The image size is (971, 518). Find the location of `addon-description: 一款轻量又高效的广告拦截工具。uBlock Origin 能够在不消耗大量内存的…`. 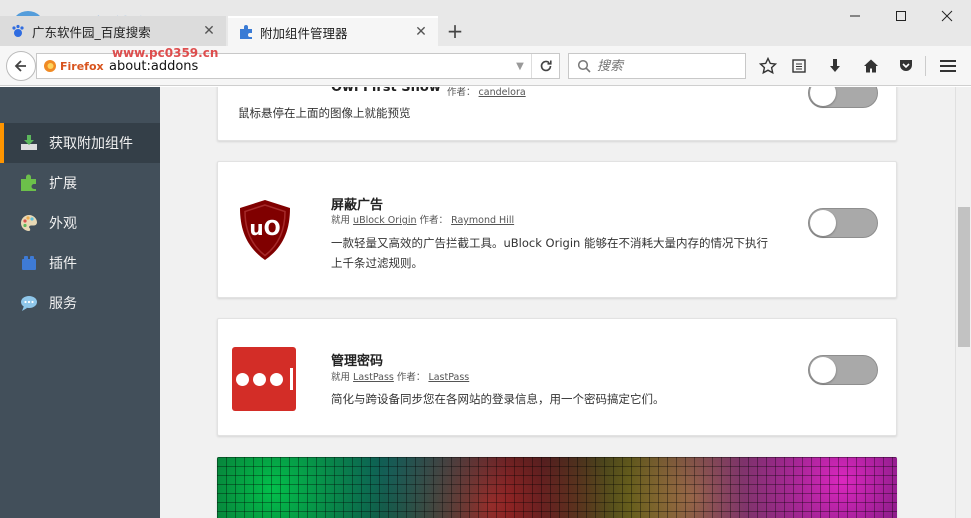

addon-description: 一款轻量又高效的广告拦截工具。uBlock Origin 能够在不消耗大量内存的… is located at coordinates (549, 253).